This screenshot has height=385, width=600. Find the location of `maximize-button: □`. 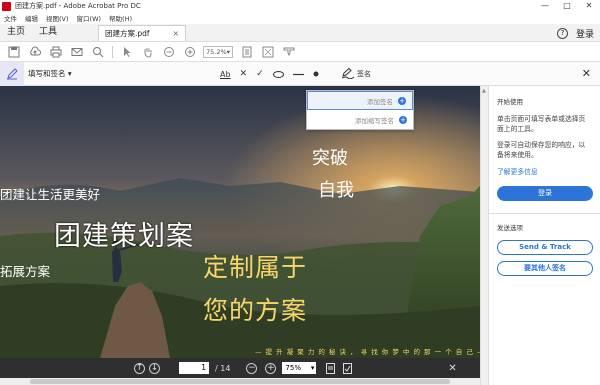

maximize-button: □ is located at coordinates (567, 6).